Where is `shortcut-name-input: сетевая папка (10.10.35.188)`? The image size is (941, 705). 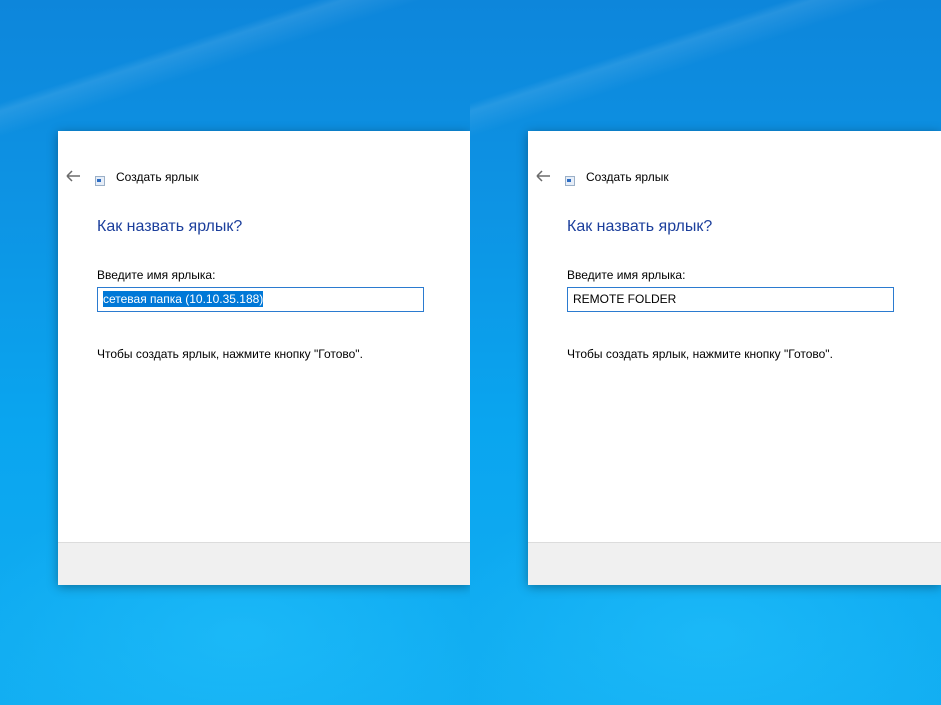
shortcut-name-input: сетевая папка (10.10.35.188) is located at coordinates (260, 299).